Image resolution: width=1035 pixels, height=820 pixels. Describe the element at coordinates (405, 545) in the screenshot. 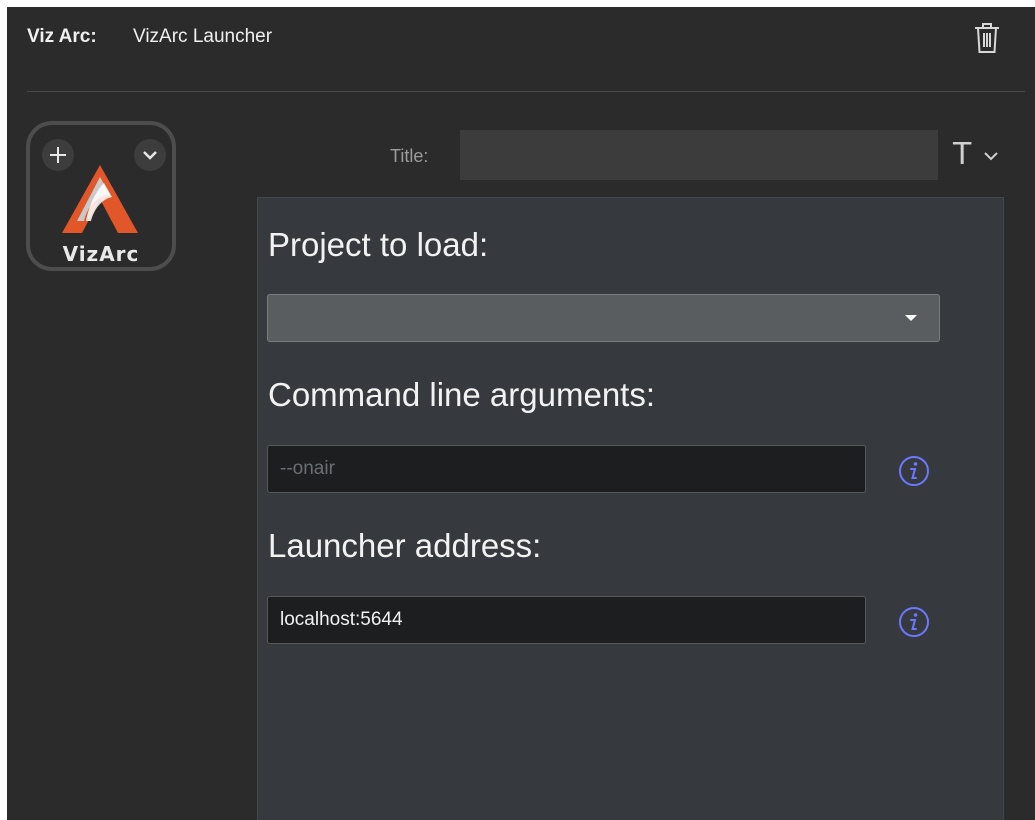

I see `address-label: Launcher address:` at that location.